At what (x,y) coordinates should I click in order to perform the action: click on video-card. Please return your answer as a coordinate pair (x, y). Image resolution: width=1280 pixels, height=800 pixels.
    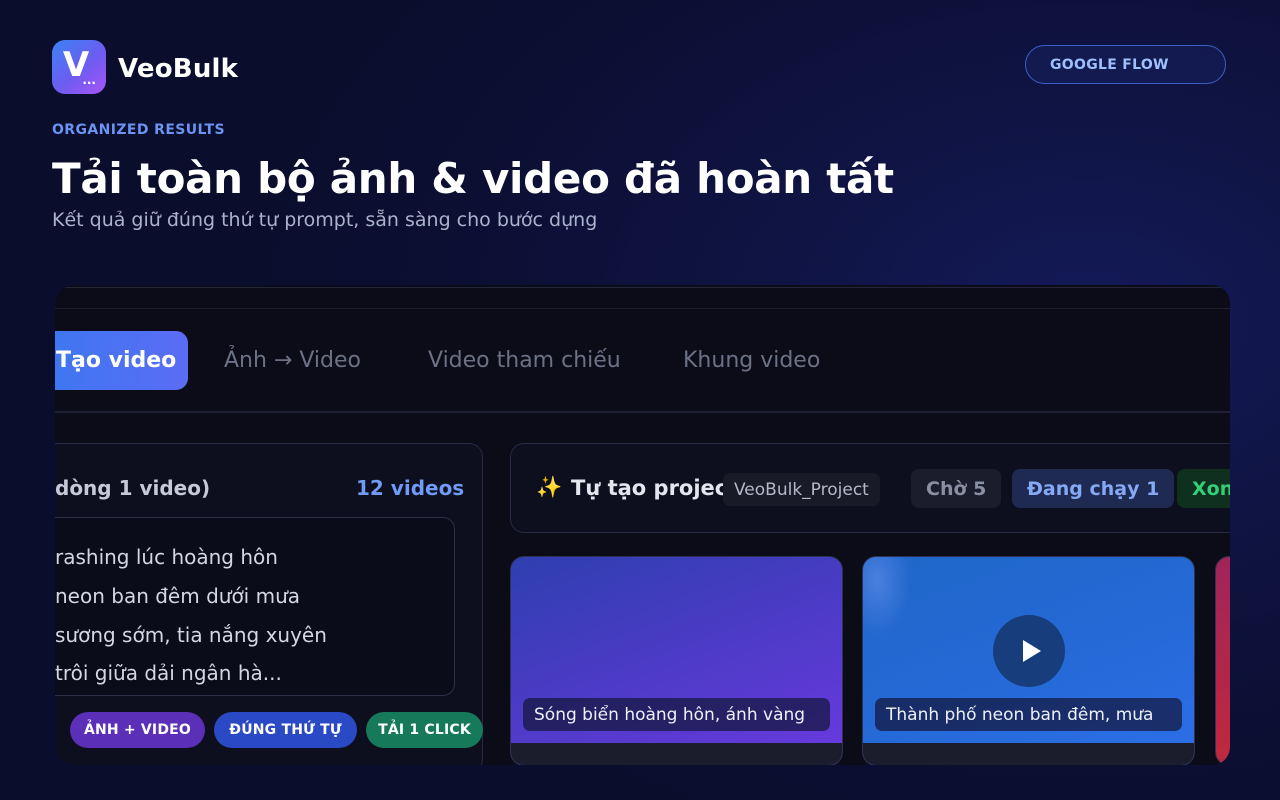
    Looking at the image, I should click on (1222, 660).